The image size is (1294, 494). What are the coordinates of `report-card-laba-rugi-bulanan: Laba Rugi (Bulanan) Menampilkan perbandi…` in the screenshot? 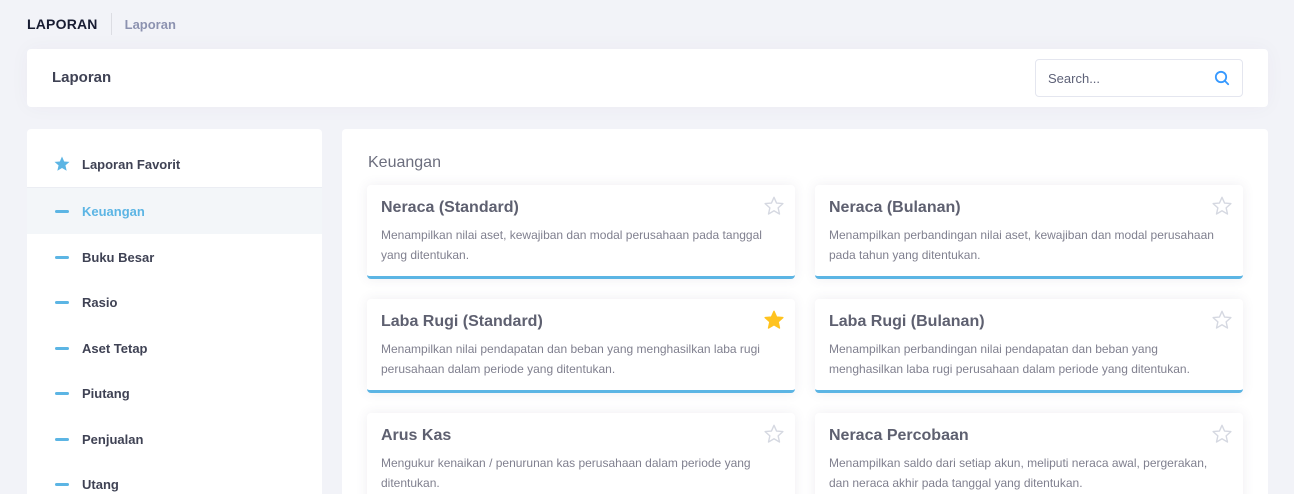 It's located at (1029, 346).